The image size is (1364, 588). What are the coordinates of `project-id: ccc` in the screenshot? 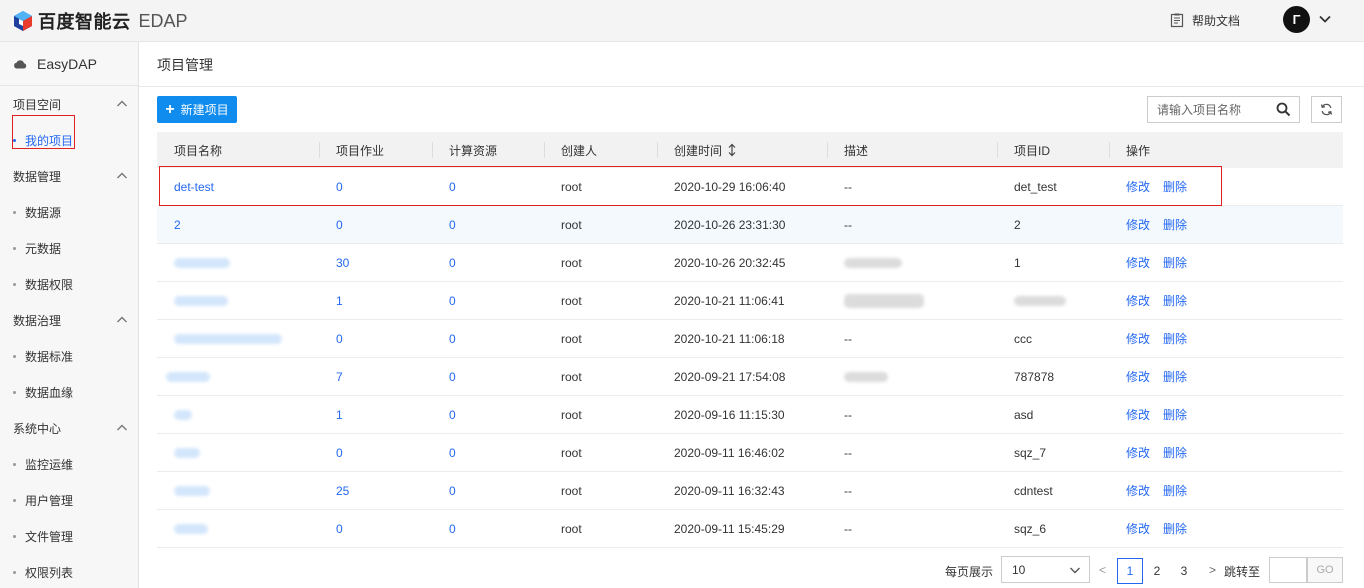 It's located at (1023, 338).